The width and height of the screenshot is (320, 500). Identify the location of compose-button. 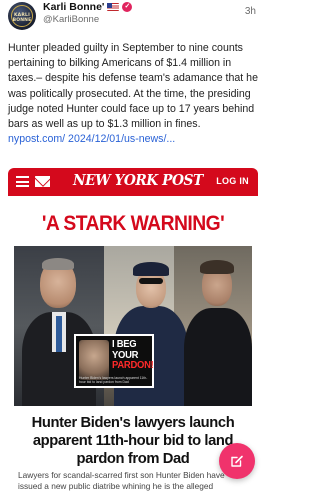
(237, 461).